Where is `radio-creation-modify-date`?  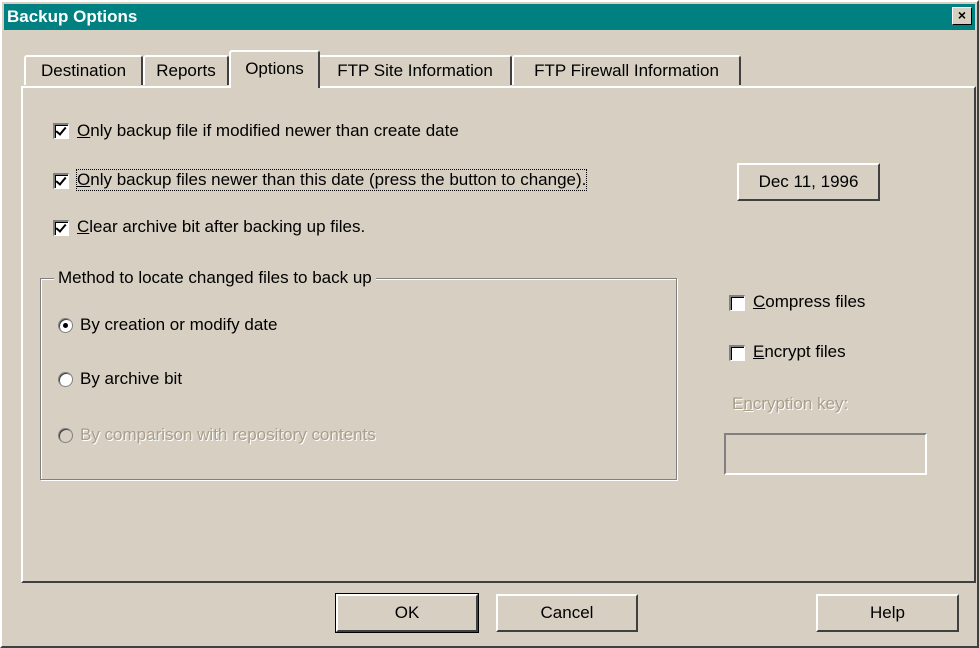 radio-creation-modify-date is located at coordinates (65, 325).